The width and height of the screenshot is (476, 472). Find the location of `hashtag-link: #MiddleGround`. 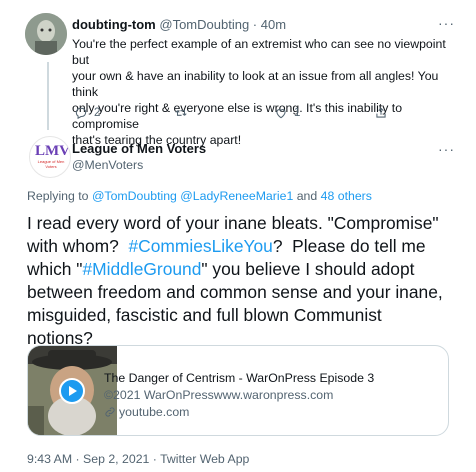

hashtag-link: #MiddleGround is located at coordinates (141, 269).